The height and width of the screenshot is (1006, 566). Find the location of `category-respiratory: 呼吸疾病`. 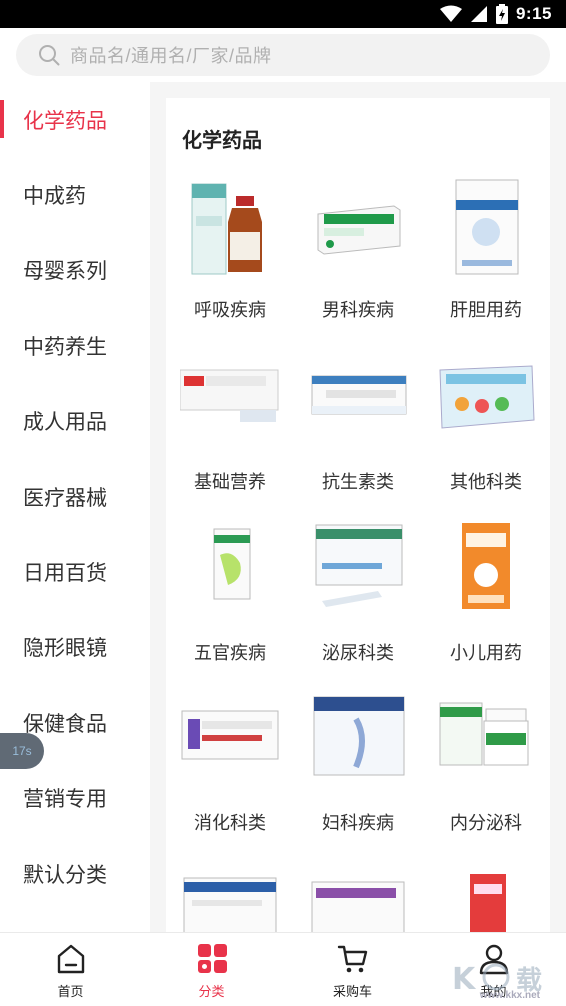

category-respiratory: 呼吸疾病 is located at coordinates (230, 256).